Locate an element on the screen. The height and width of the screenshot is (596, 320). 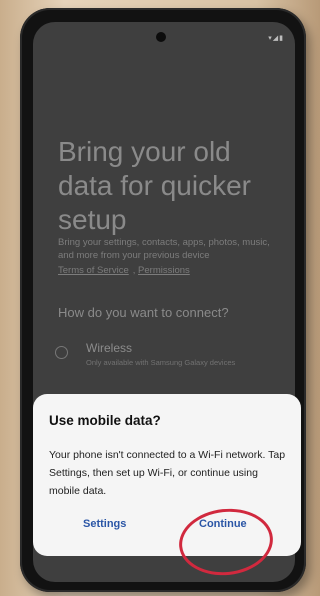
wireless-radio is located at coordinates (61, 352).